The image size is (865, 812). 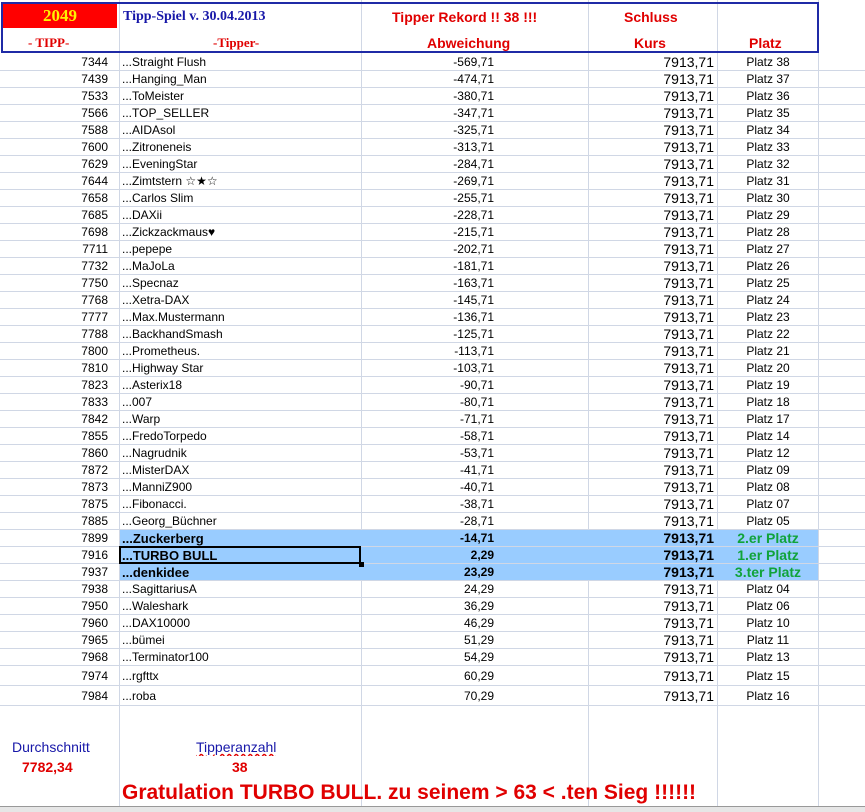 What do you see at coordinates (240, 504) in the screenshot?
I see `cell-tipper: ...Fibonacci.` at bounding box center [240, 504].